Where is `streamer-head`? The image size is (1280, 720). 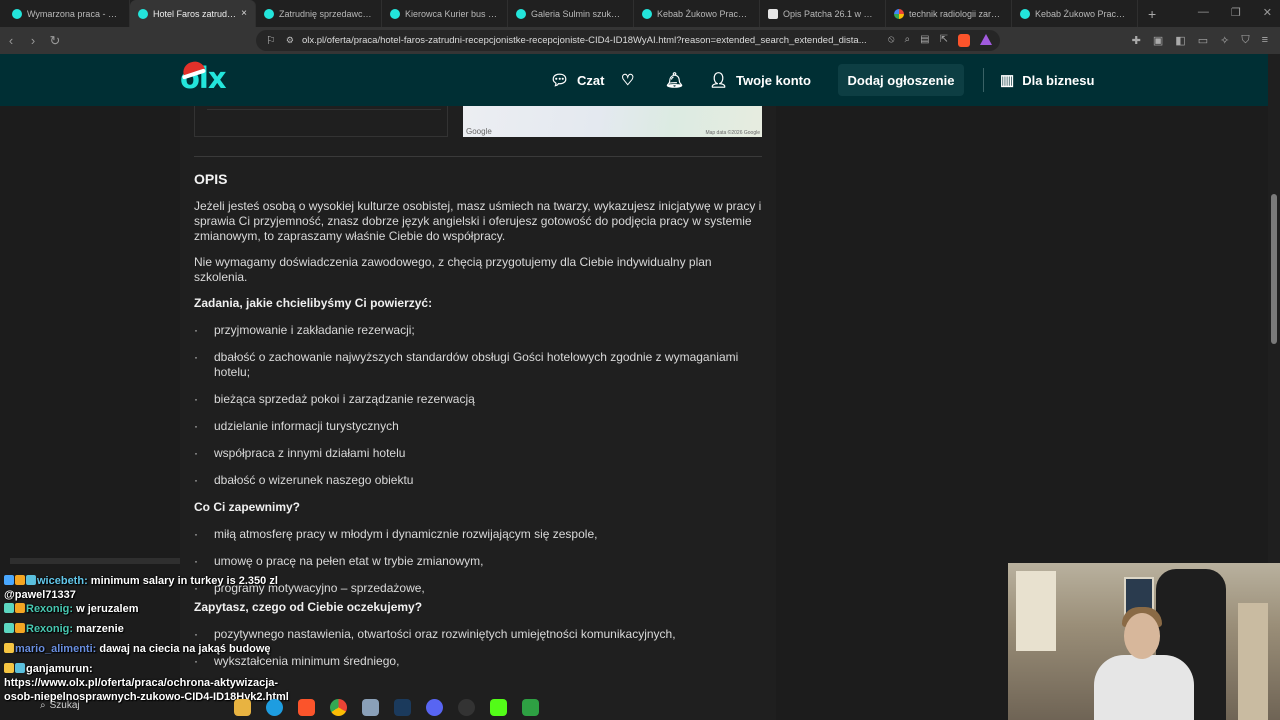 streamer-head is located at coordinates (1142, 636).